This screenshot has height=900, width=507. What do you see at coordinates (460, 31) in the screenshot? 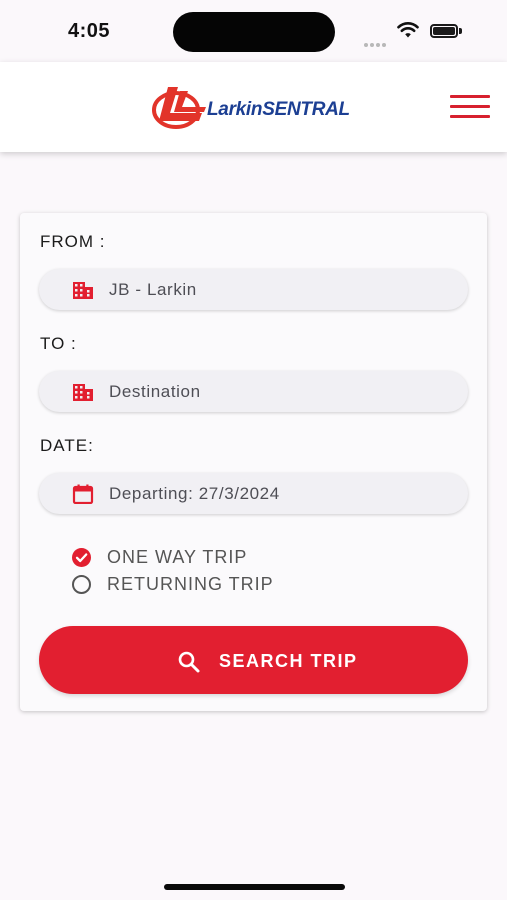
I see `battery-tip` at bounding box center [460, 31].